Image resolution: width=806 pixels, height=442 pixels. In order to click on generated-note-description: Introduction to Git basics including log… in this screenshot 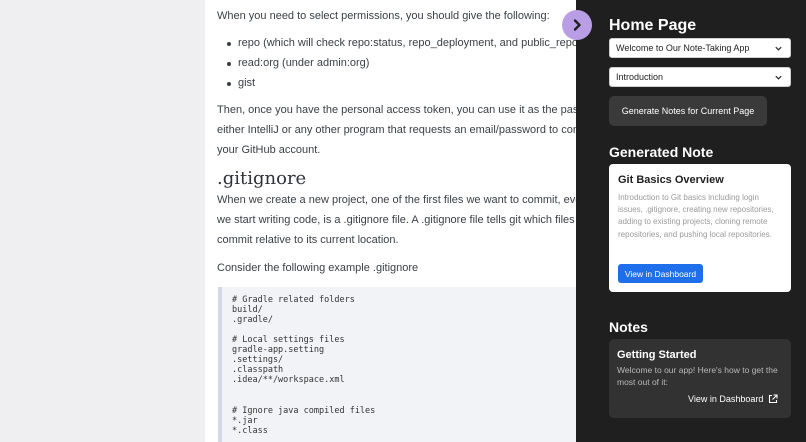, I will do `click(696, 216)`.